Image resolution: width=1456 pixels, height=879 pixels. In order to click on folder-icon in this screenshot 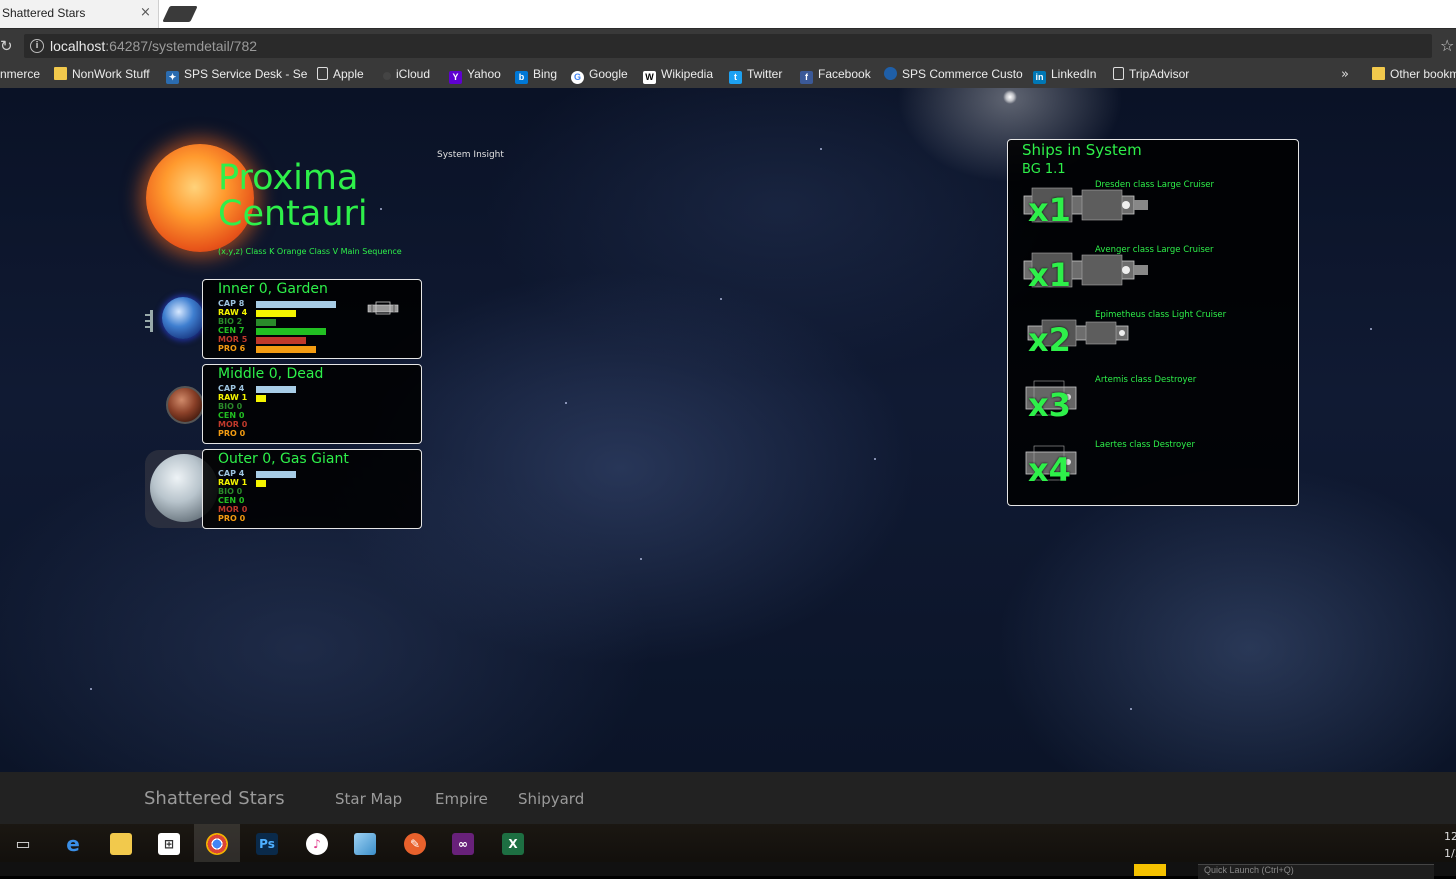, I will do `click(1378, 73)`.